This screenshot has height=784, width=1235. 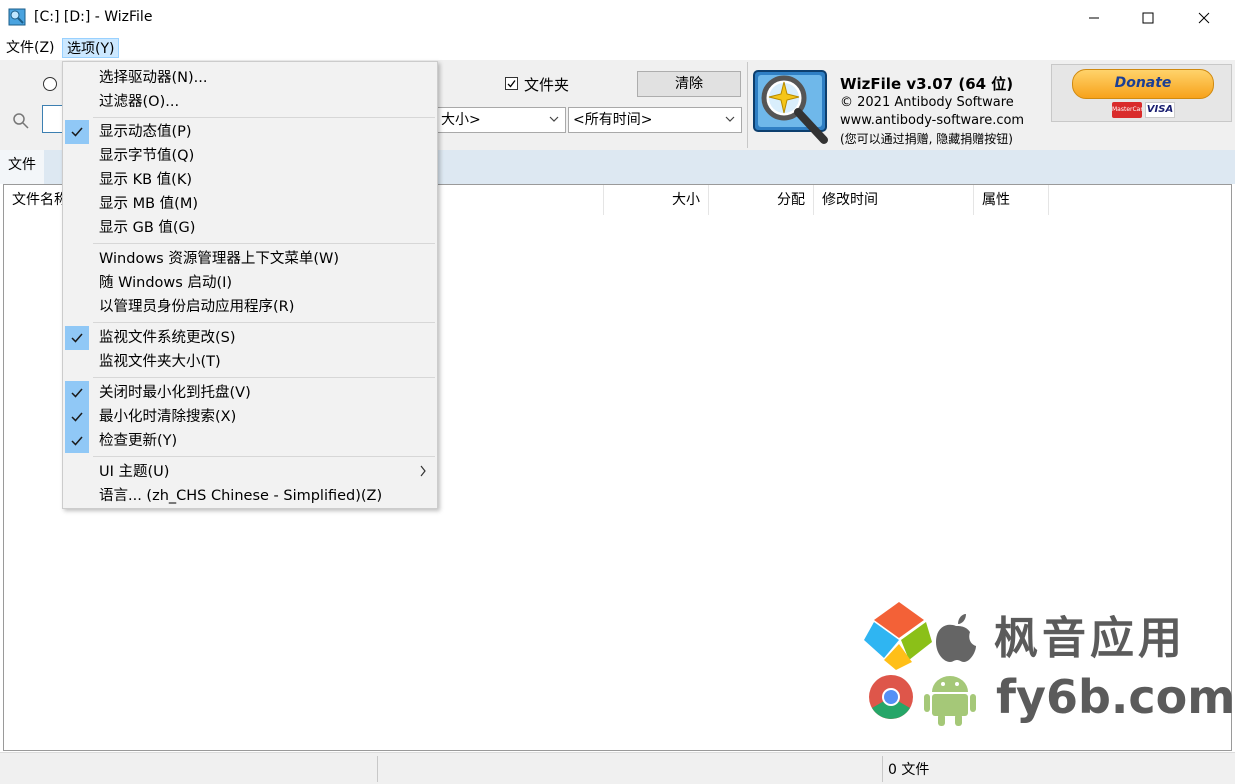 I want to click on menu-file: 文件(Z), so click(x=30, y=48).